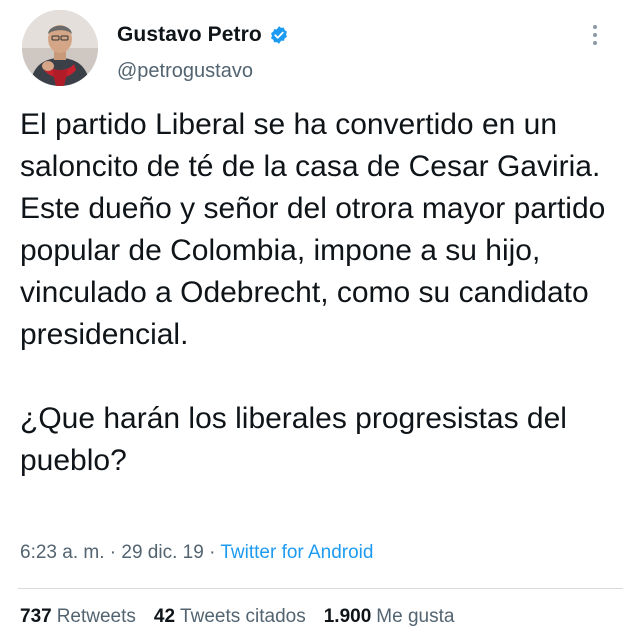 This screenshot has height=642, width=623. What do you see at coordinates (347, 616) in the screenshot?
I see `likes-count: 1.900` at bounding box center [347, 616].